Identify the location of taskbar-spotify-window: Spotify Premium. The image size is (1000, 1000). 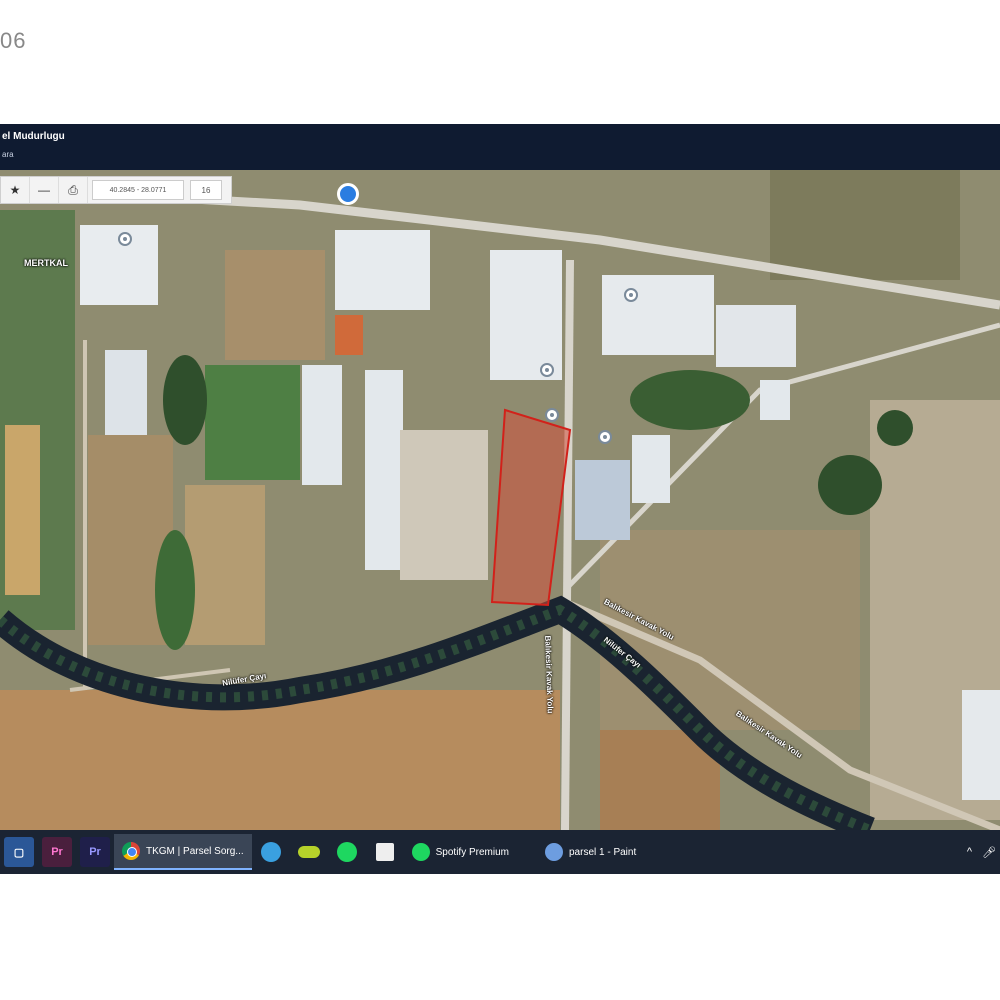
(460, 852).